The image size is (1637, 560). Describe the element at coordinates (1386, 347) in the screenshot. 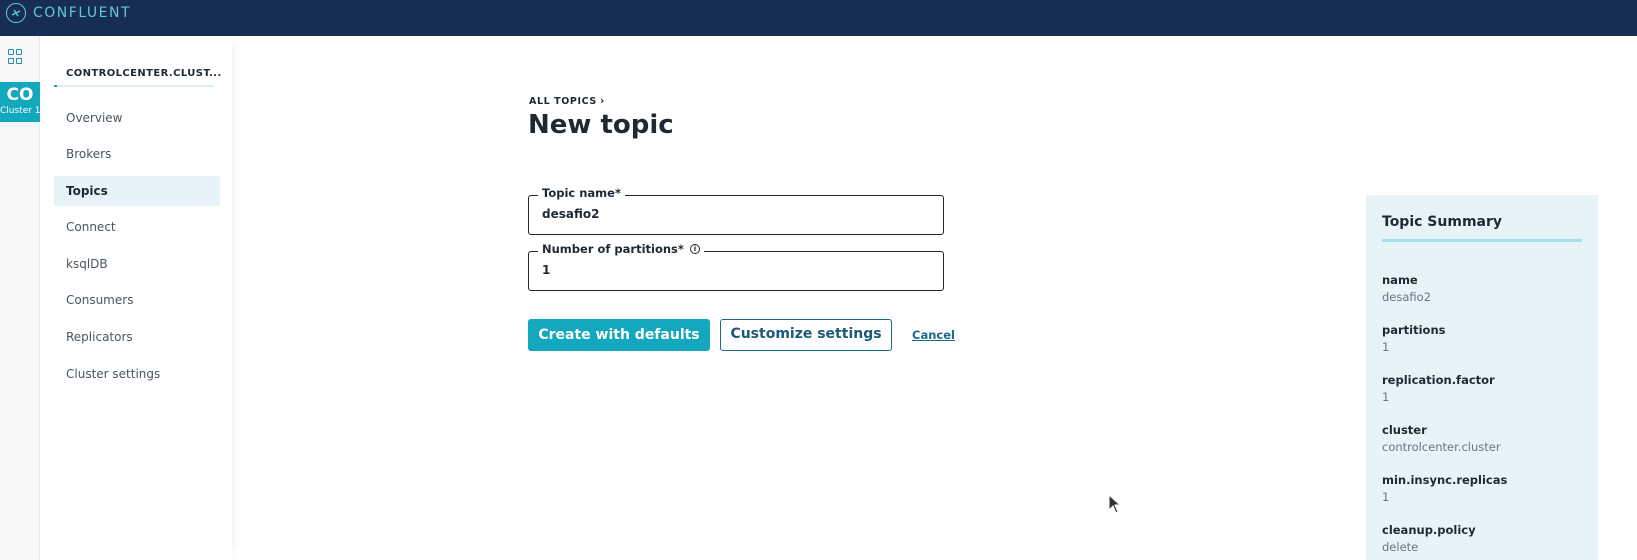

I see `summary-value-partitions: 1` at that location.